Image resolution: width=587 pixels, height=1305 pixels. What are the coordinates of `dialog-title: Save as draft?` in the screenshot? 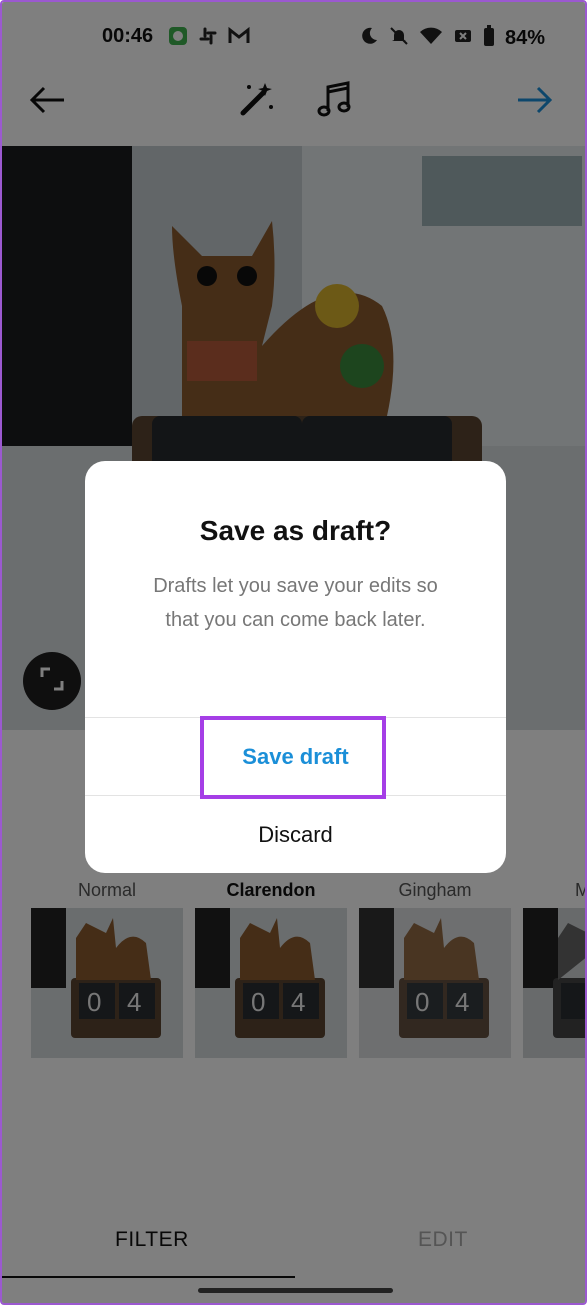 It's located at (295, 530).